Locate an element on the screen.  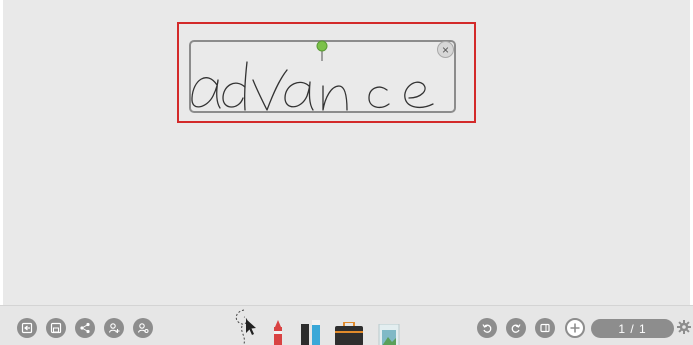
undo-button is located at coordinates (487, 328).